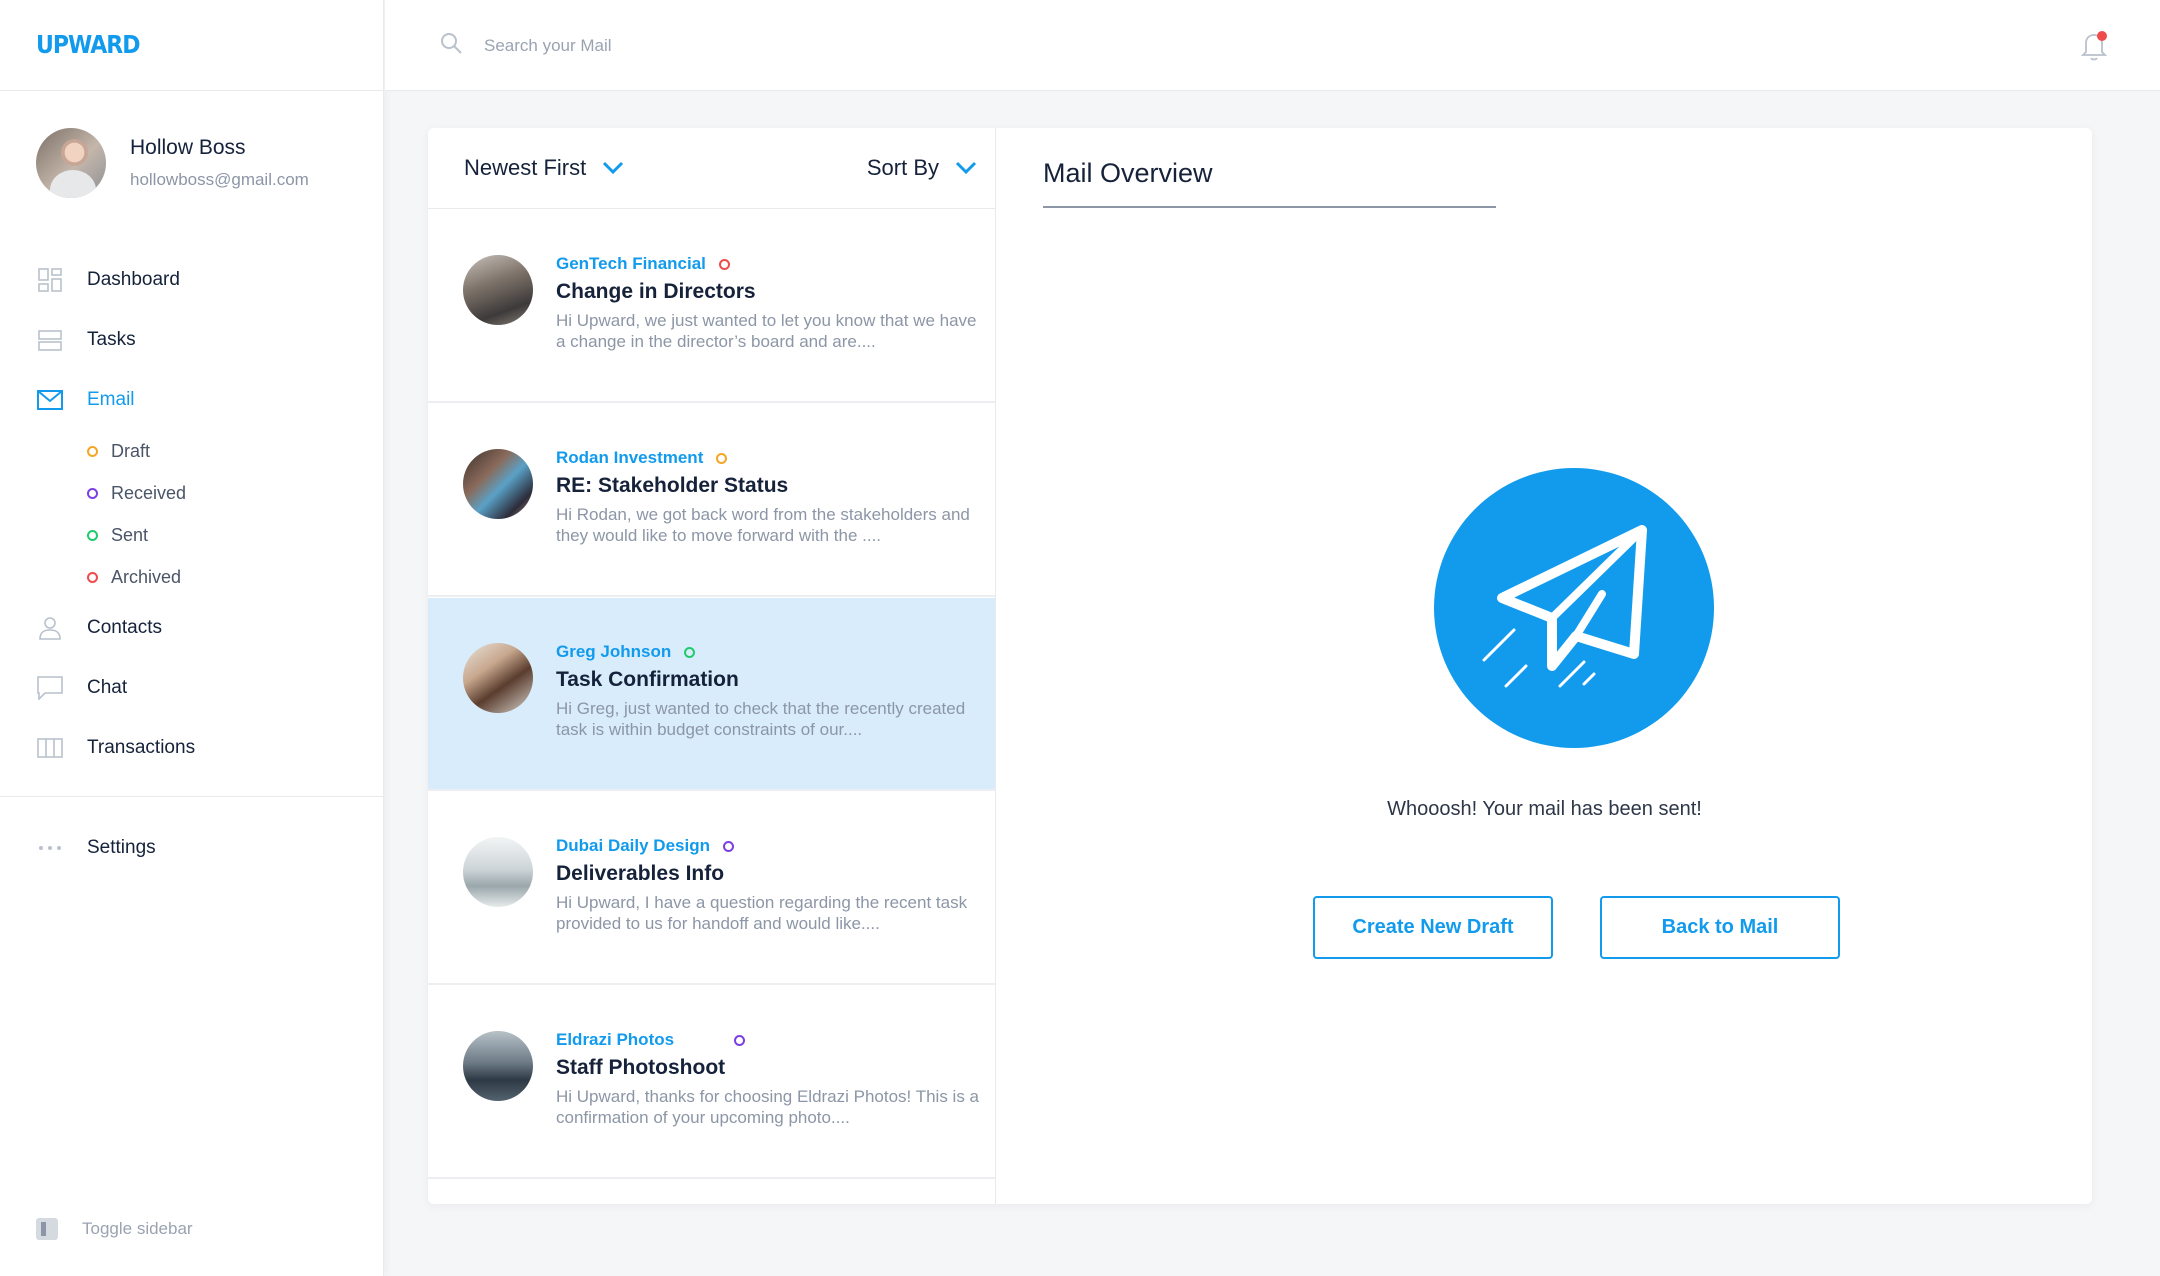 Image resolution: width=2160 pixels, height=1276 pixels. I want to click on bell-icon, so click(2095, 48).